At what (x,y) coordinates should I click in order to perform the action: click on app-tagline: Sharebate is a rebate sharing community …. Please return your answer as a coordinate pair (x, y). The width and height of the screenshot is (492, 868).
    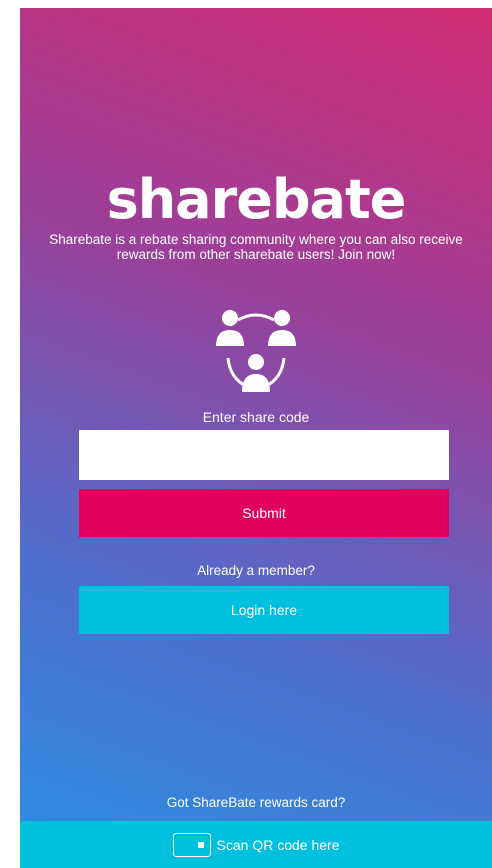
    Looking at the image, I should click on (256, 247).